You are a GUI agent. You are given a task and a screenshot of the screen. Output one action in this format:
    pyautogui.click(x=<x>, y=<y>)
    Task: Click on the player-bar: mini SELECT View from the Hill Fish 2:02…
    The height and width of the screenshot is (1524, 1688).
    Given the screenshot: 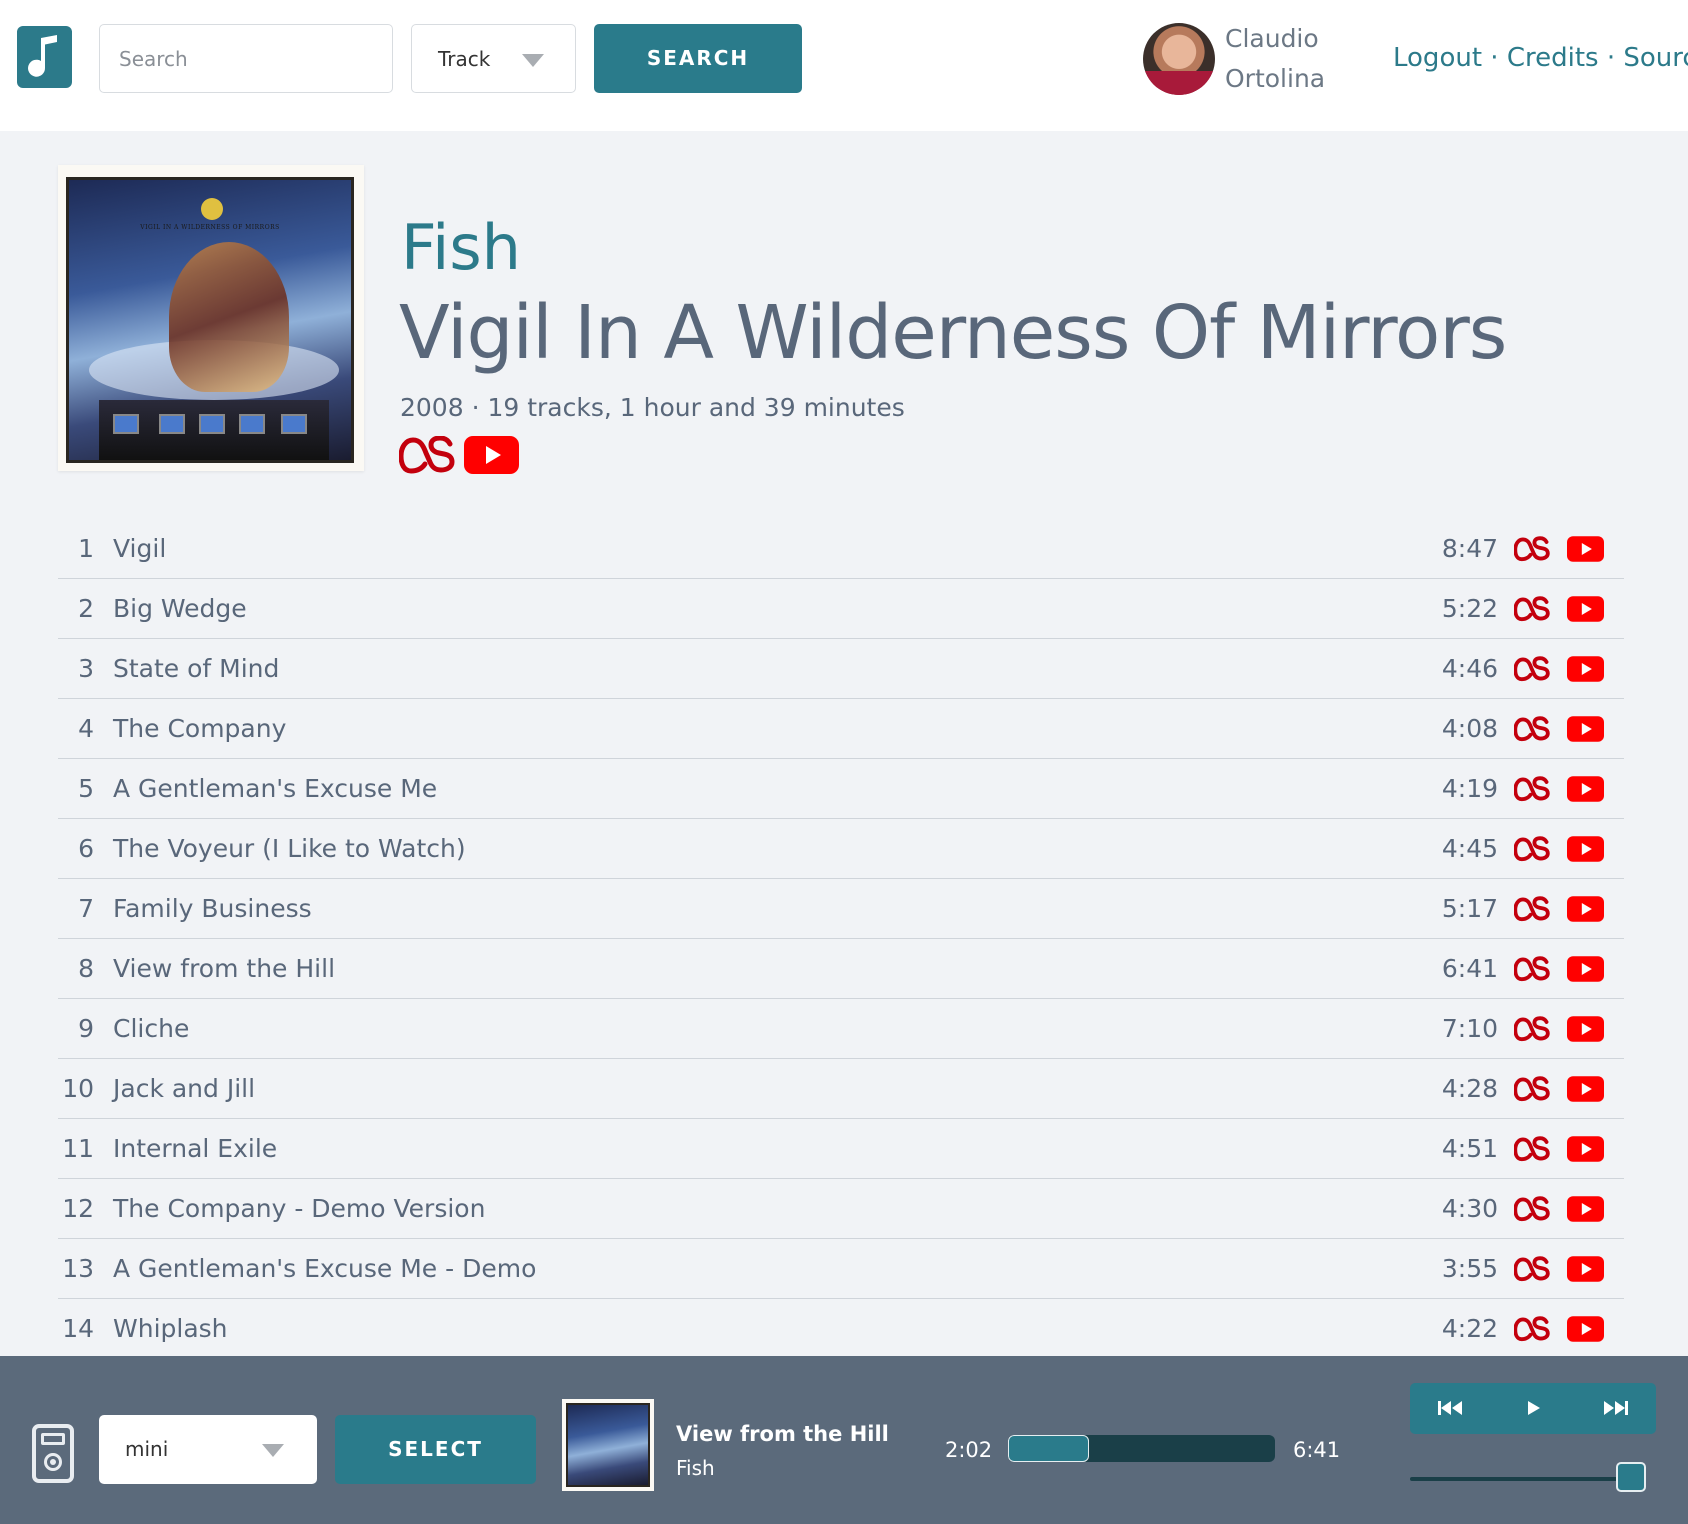 What is the action you would take?
    pyautogui.click(x=844, y=1440)
    